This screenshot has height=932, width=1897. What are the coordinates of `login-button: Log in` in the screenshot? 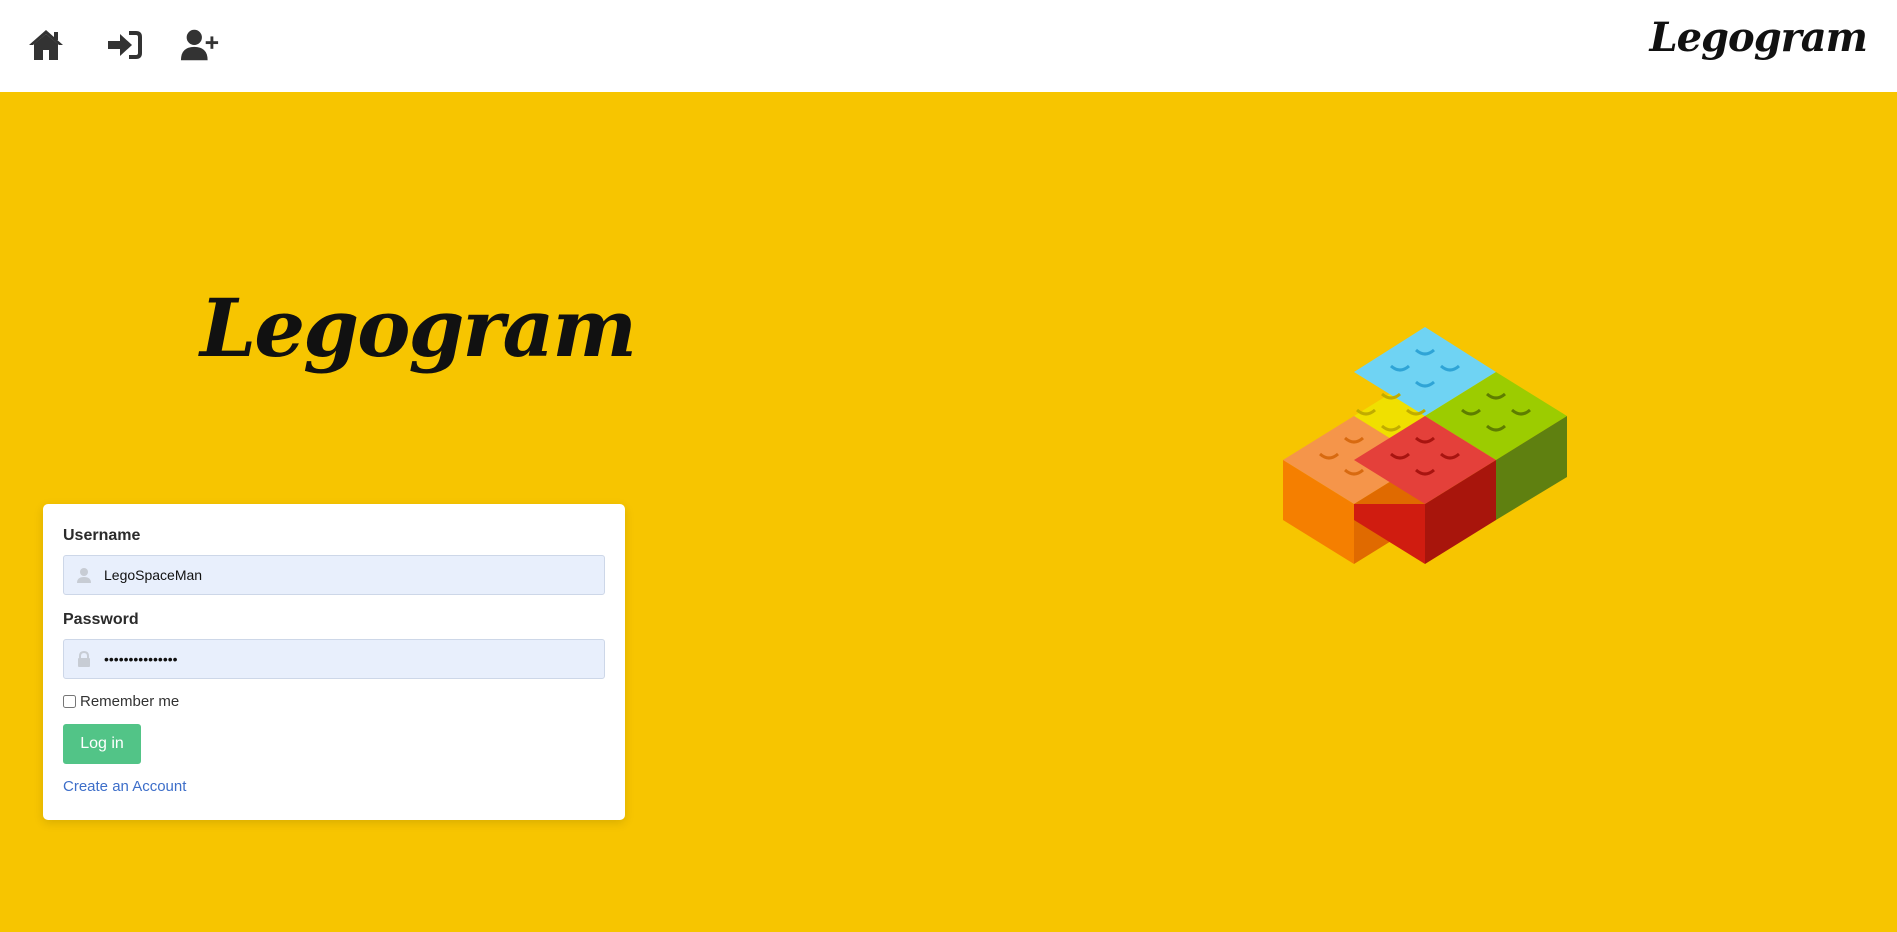 It's located at (102, 744).